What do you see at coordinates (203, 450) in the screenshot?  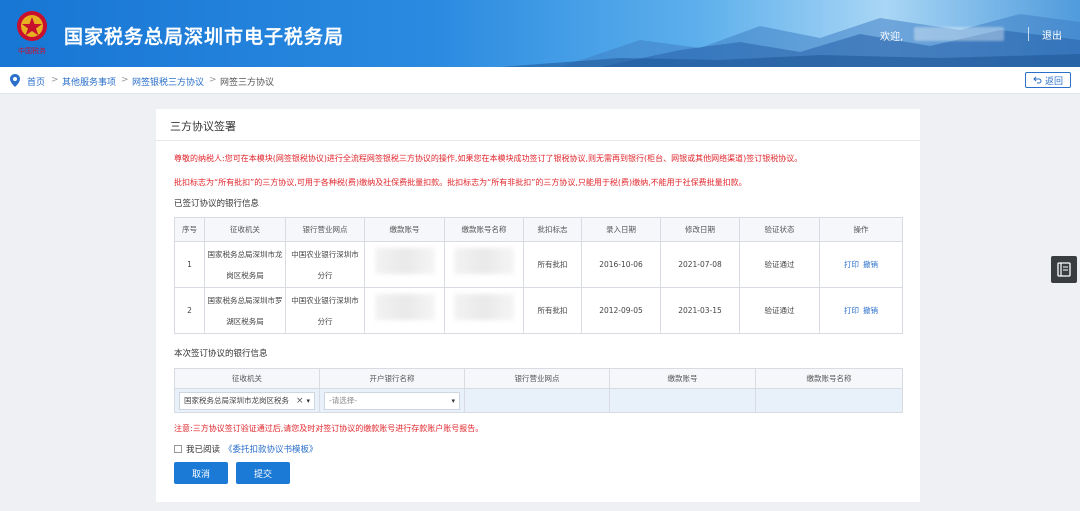 I see `agree-prefix: 我已阅读` at bounding box center [203, 450].